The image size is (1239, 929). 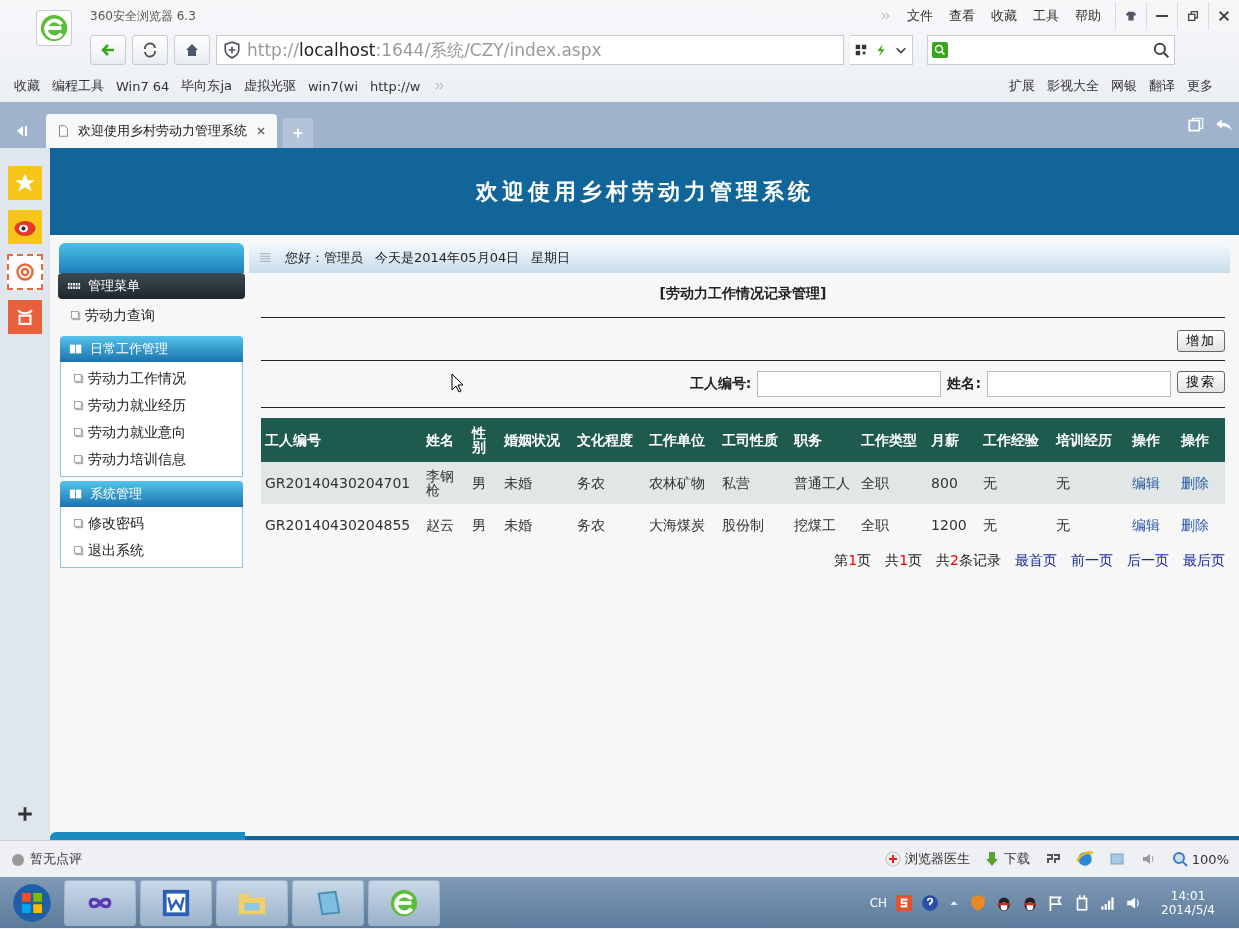 I want to click on plus-icon, so click(x=298, y=133).